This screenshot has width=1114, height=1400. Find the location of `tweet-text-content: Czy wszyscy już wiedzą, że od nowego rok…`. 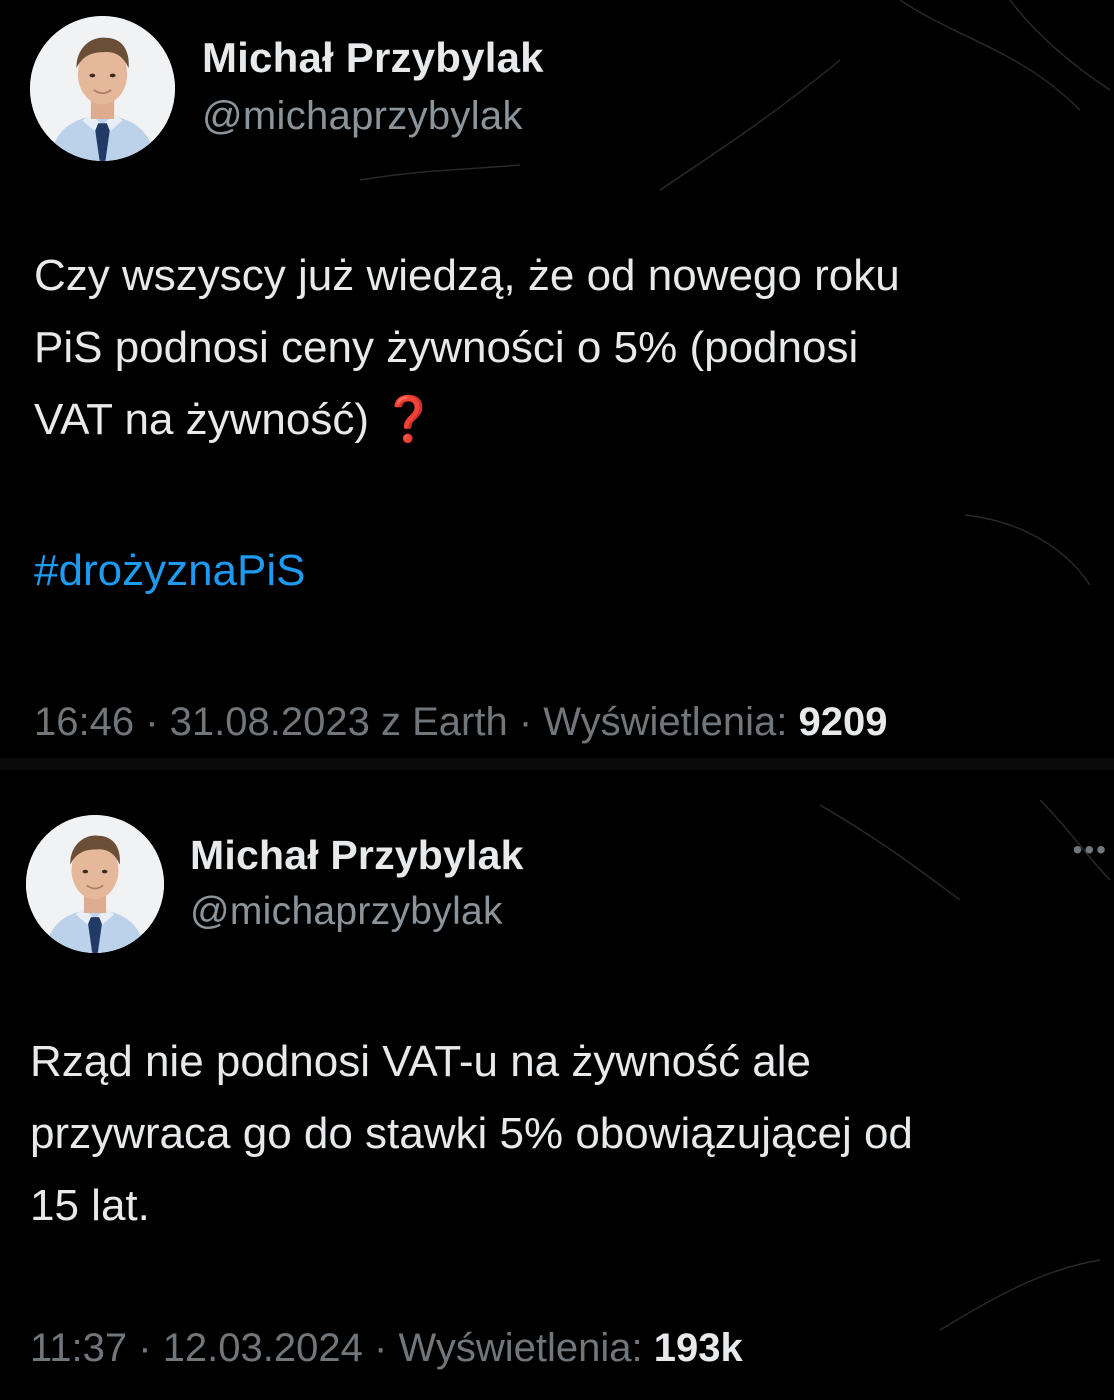

tweet-text-content: Czy wszyscy już wiedzą, że od nowego rok… is located at coordinates (467, 347).